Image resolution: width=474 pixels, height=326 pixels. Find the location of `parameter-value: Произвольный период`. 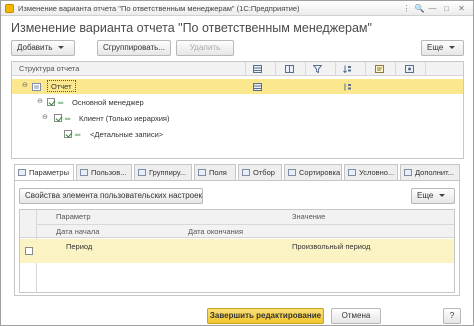

parameter-value: Произвольный период is located at coordinates (331, 246).